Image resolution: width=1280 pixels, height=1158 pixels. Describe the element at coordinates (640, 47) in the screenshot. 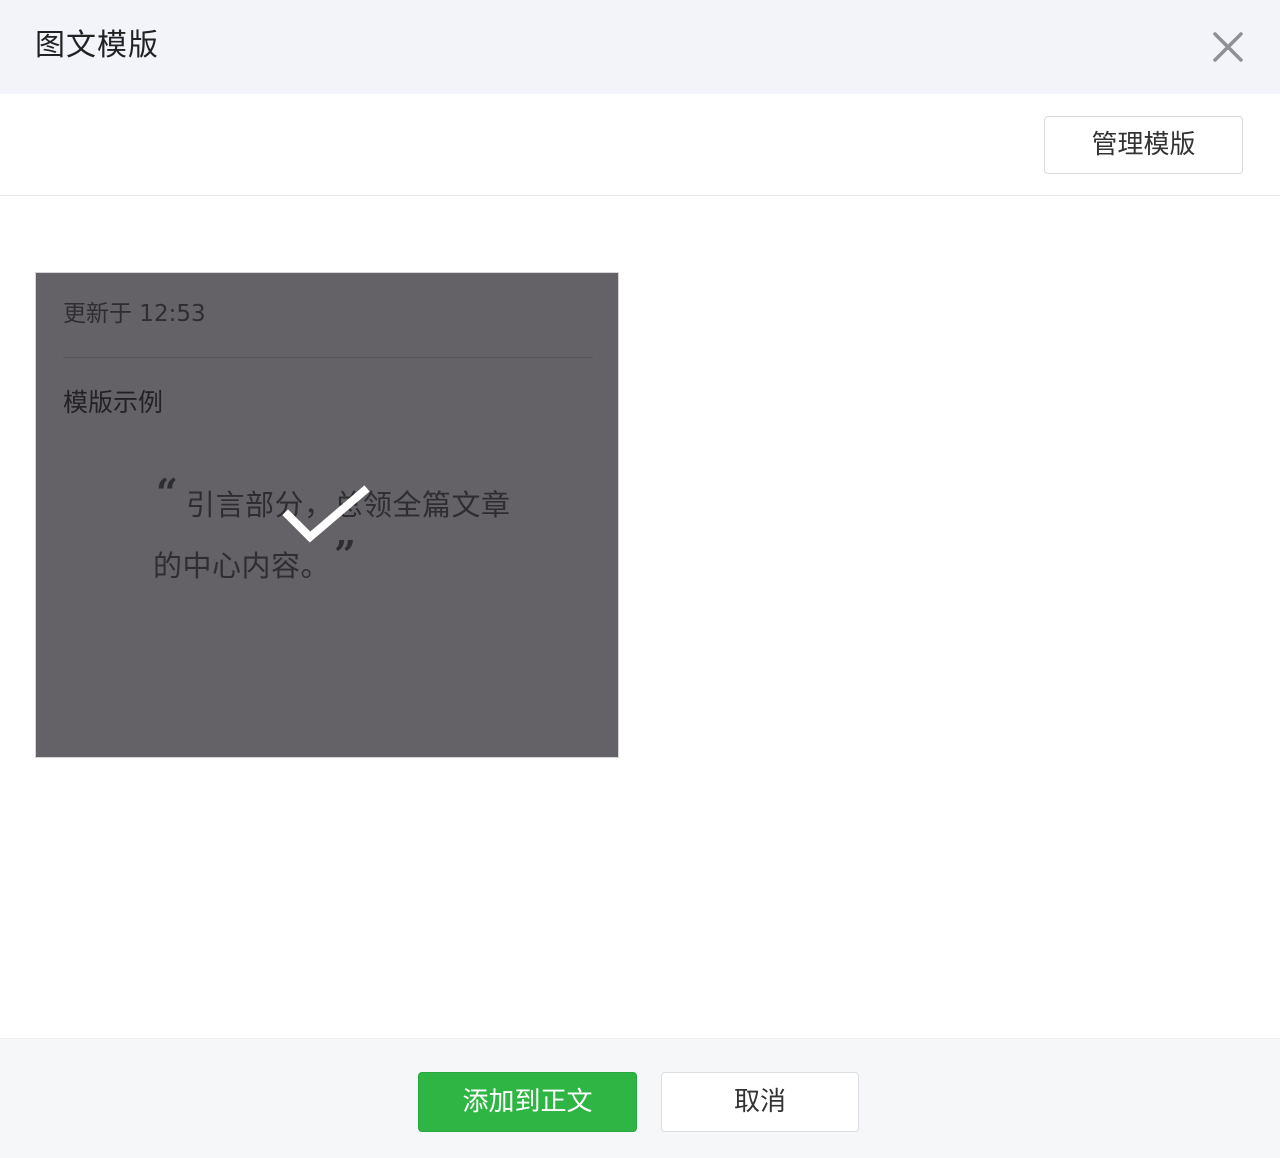

I see `dialog-header: 图文模版` at that location.